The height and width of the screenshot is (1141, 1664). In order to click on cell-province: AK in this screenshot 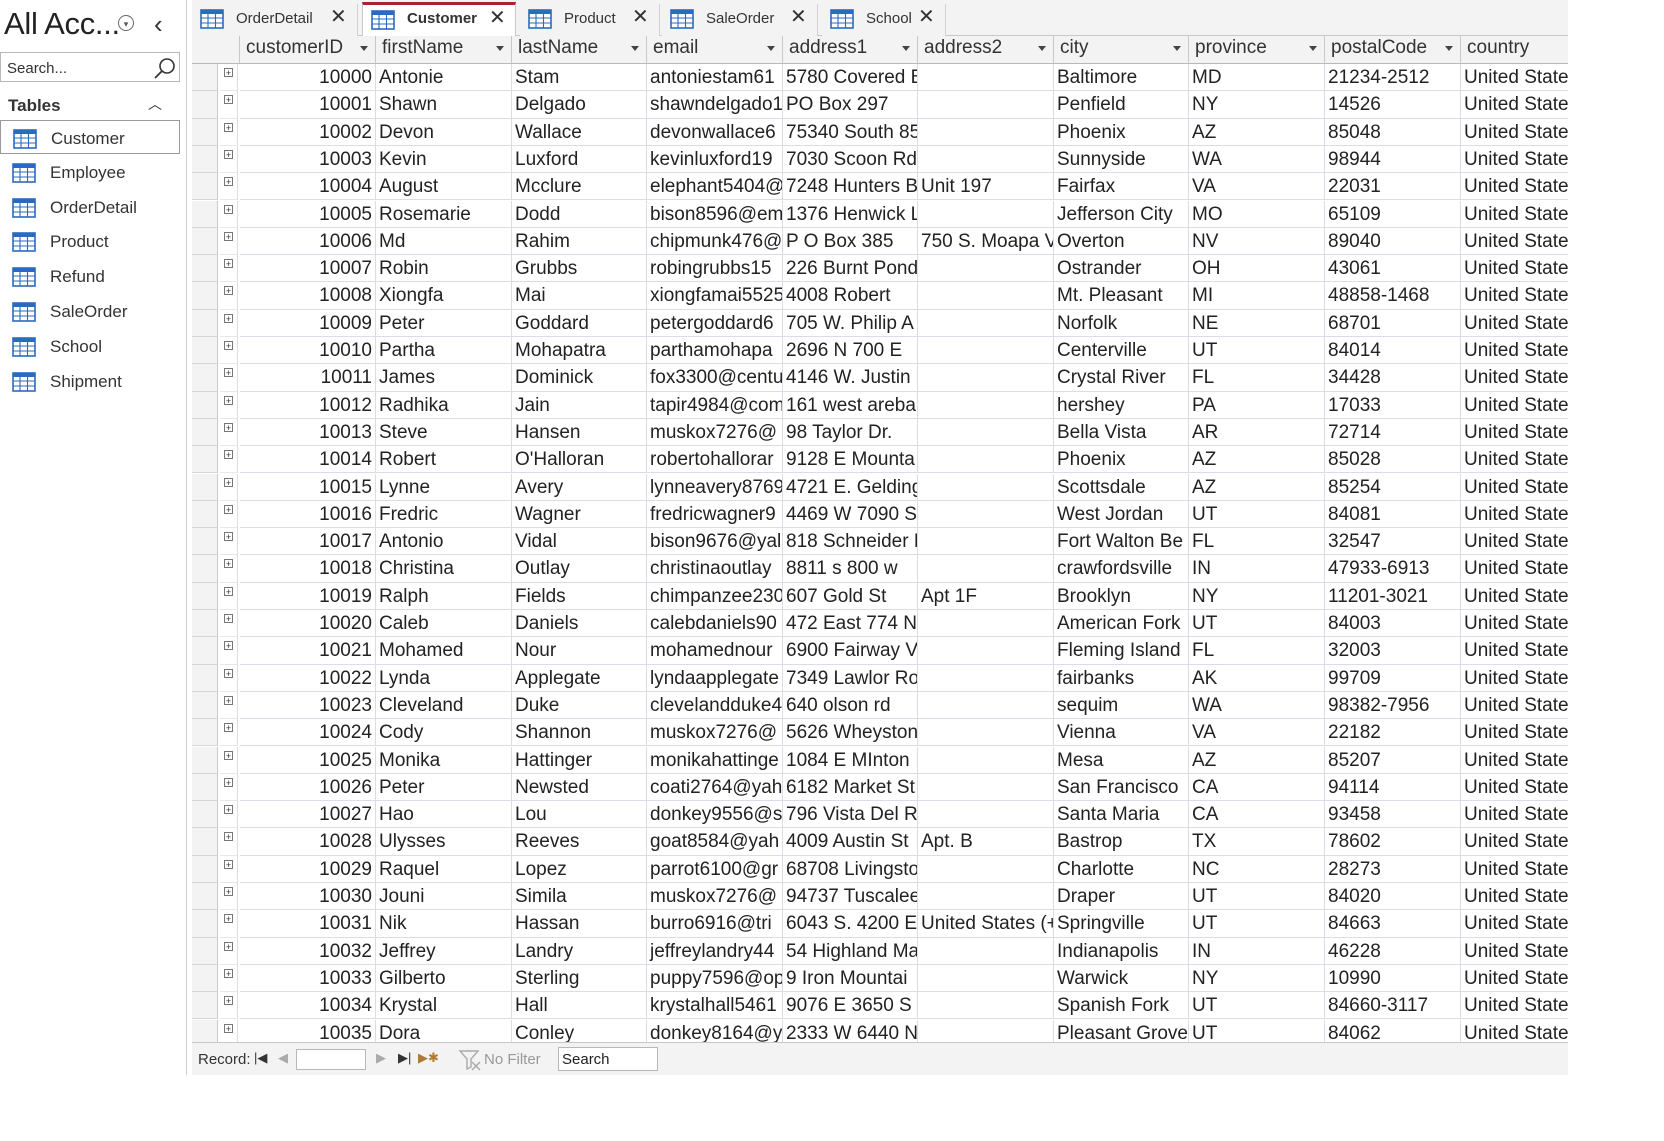, I will do `click(1257, 678)`.